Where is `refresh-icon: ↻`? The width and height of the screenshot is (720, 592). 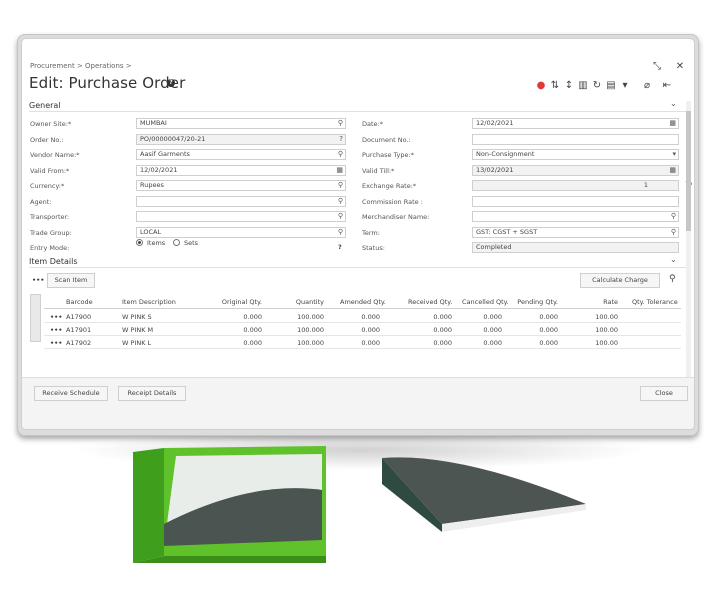
refresh-icon: ↻ is located at coordinates (597, 86).